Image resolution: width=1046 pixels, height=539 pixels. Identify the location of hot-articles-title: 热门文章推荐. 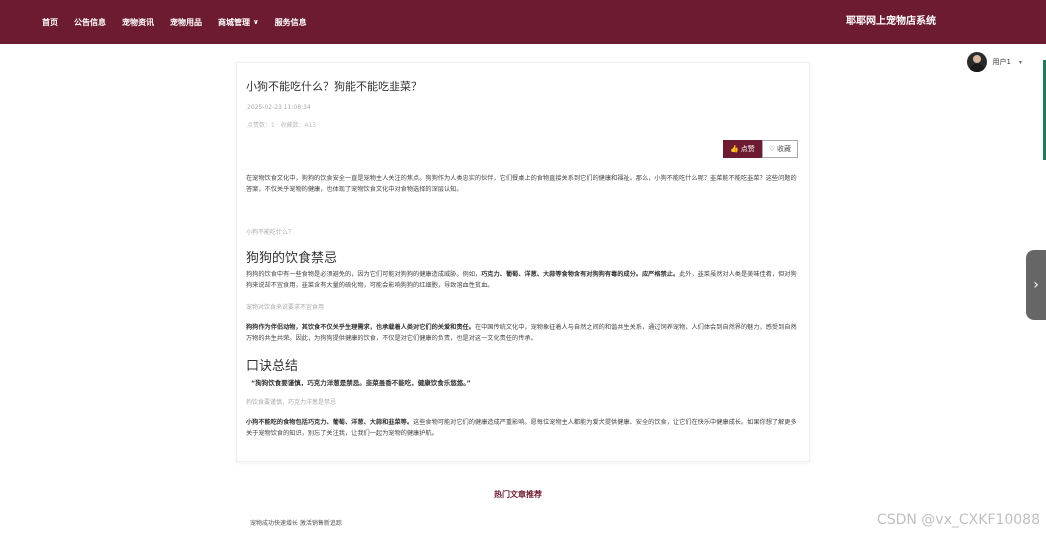
(518, 494).